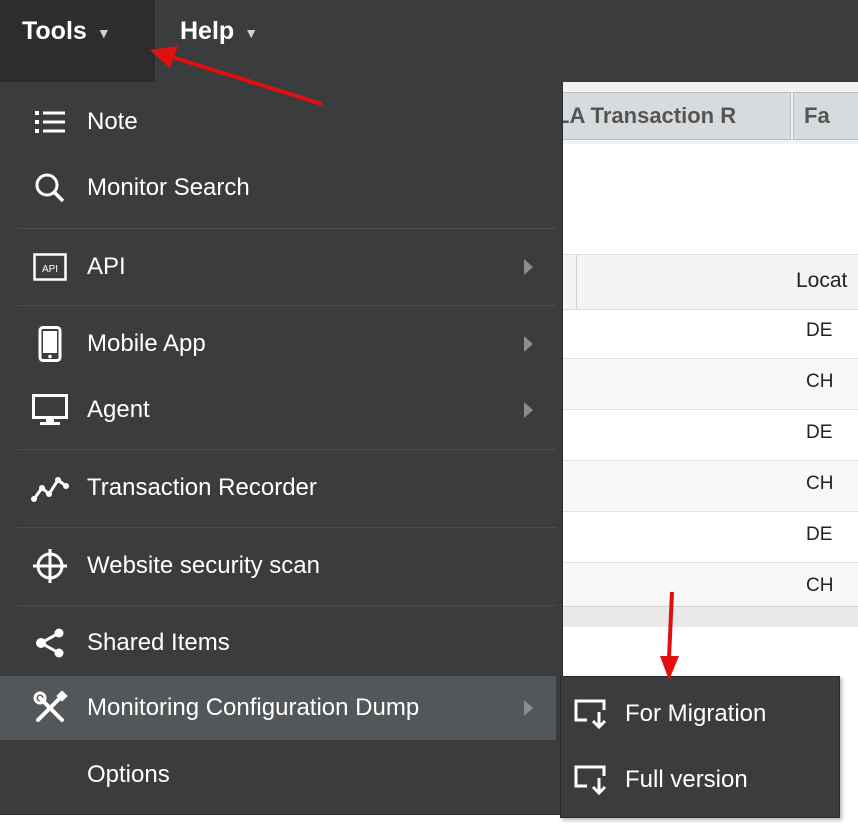  Describe the element at coordinates (278, 267) in the screenshot. I see `menu-item-api: API API` at that location.